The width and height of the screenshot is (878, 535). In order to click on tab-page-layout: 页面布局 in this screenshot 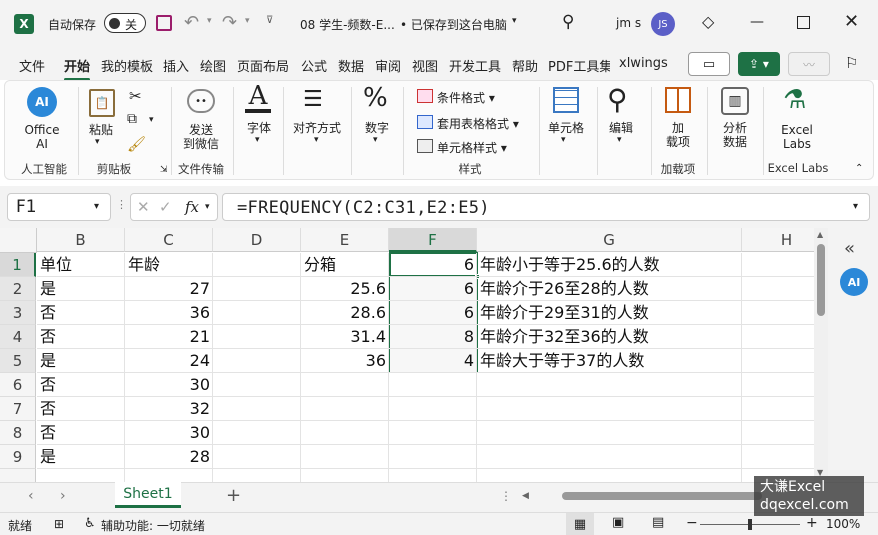, I will do `click(263, 65)`.